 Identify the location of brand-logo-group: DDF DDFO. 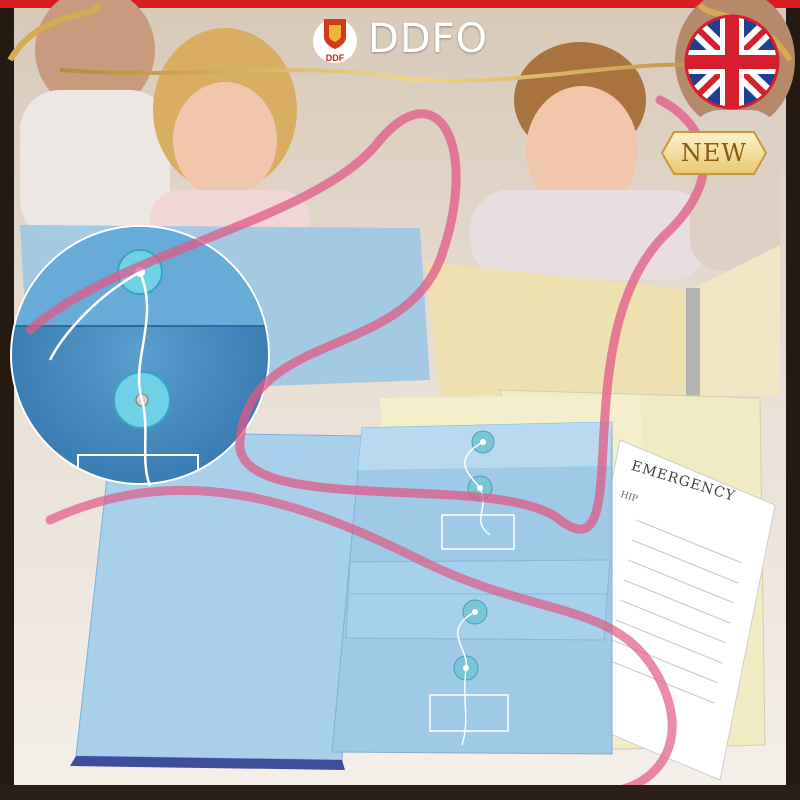
(400, 39).